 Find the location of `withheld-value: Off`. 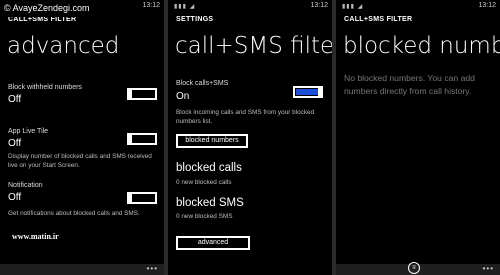

withheld-value: Off is located at coordinates (15, 99).